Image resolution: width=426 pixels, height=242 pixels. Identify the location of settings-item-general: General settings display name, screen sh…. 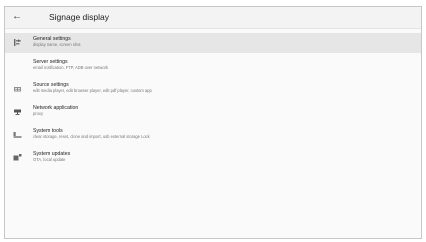
(213, 43).